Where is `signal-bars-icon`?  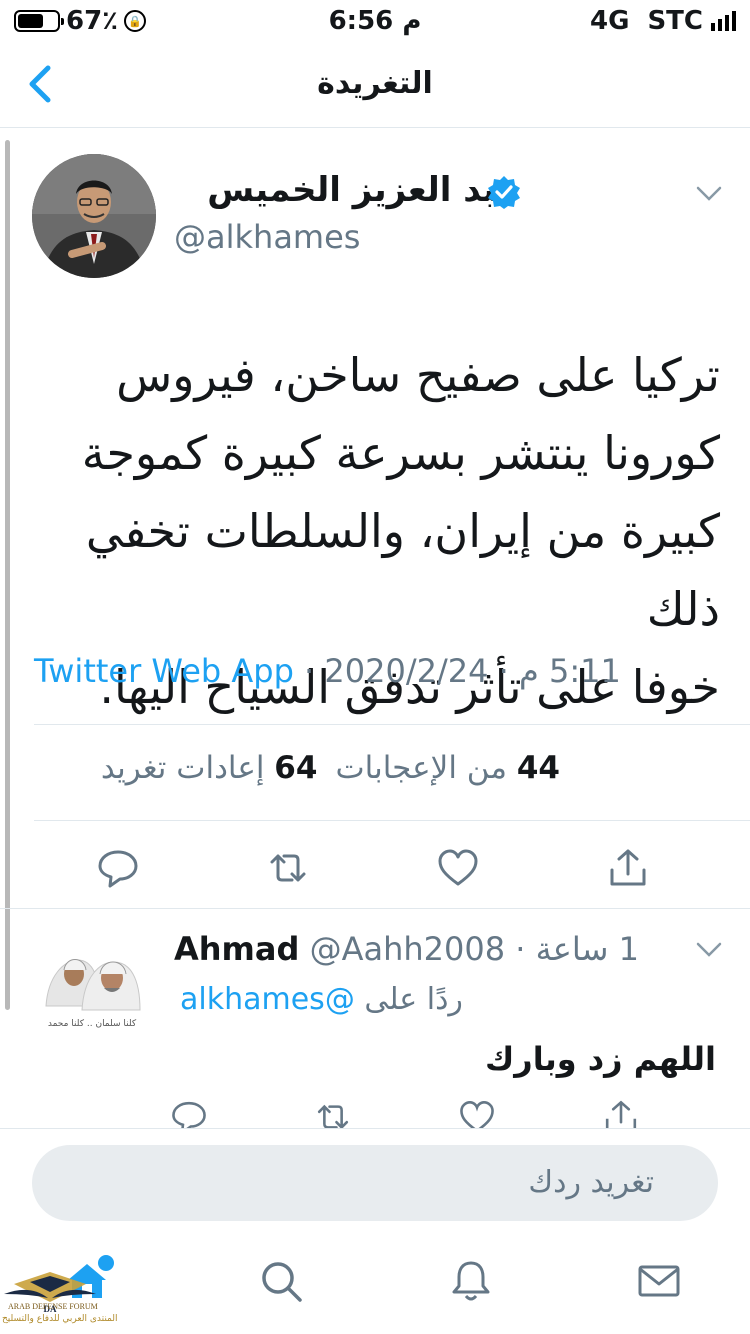 signal-bars-icon is located at coordinates (723, 21).